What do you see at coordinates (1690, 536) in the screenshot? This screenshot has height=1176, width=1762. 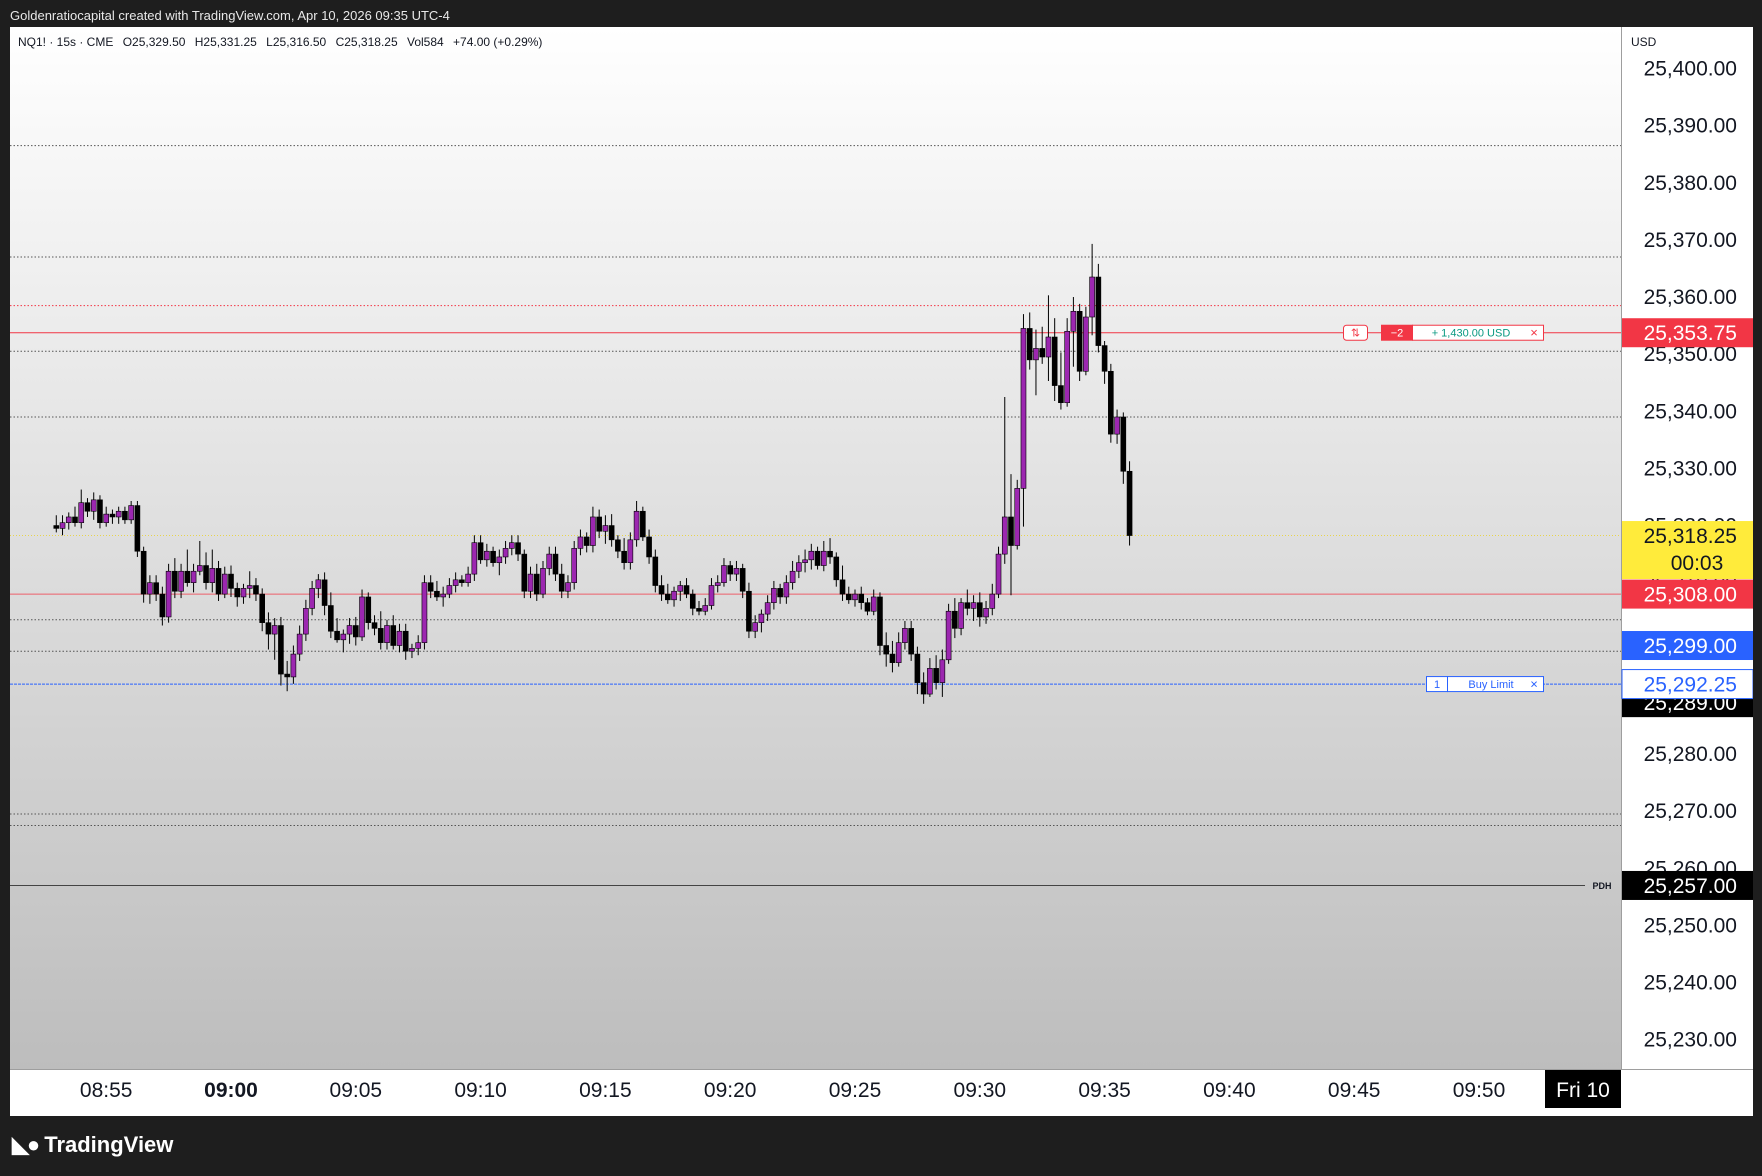 I see `last-price-badge: 25,318.25` at bounding box center [1690, 536].